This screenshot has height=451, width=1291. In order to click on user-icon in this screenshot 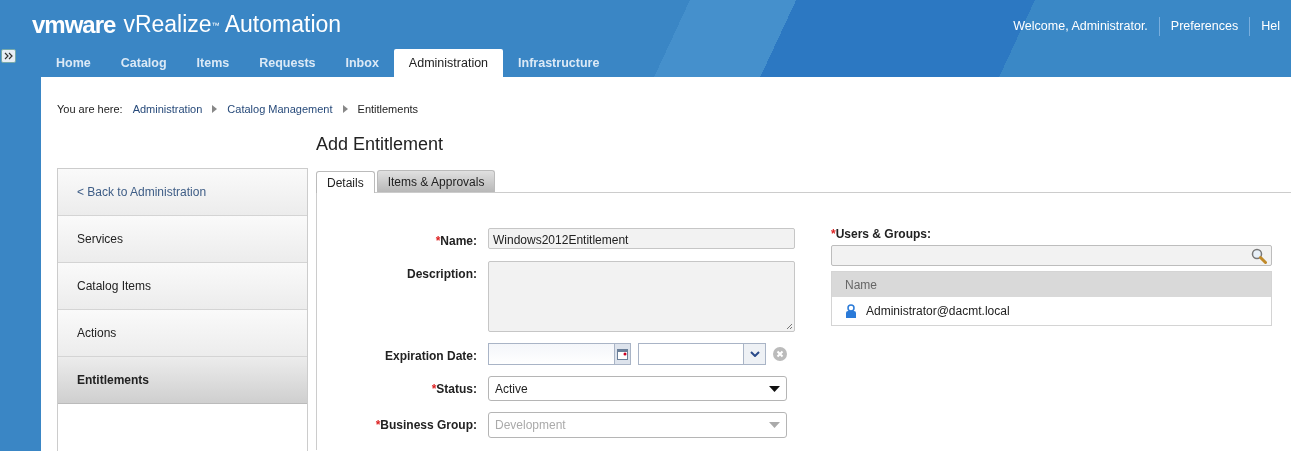, I will do `click(851, 311)`.